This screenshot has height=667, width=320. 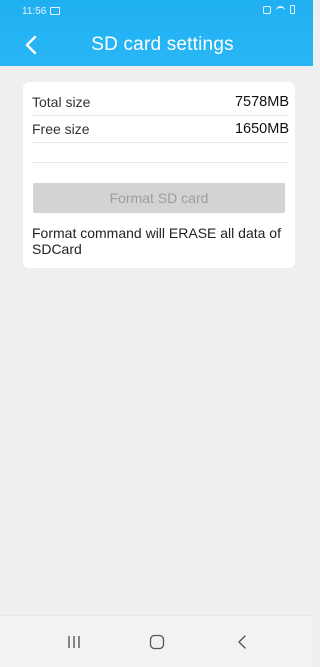 I want to click on app-header: 11:56 SD card settings, so click(x=156, y=33).